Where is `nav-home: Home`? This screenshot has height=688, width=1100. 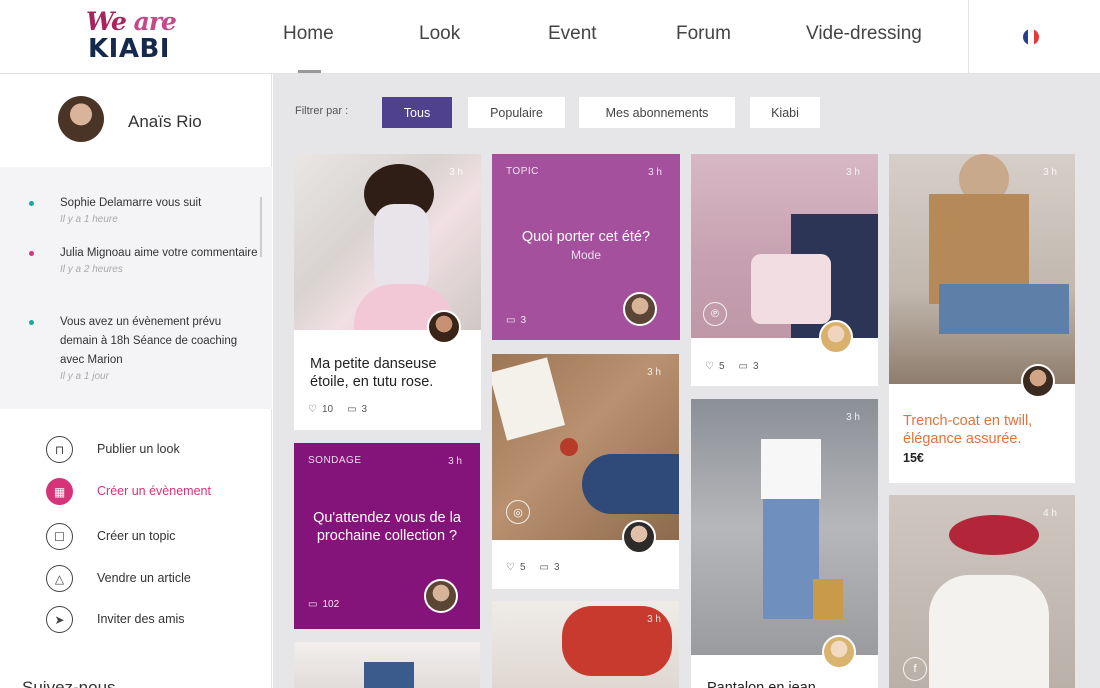 nav-home: Home is located at coordinates (308, 34).